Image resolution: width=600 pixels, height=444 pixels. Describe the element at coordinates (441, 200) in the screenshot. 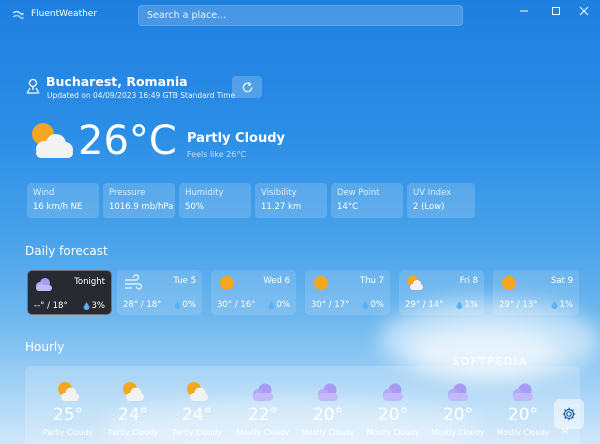

I see `stat-uv-index: UV Index 2 (Low)` at that location.